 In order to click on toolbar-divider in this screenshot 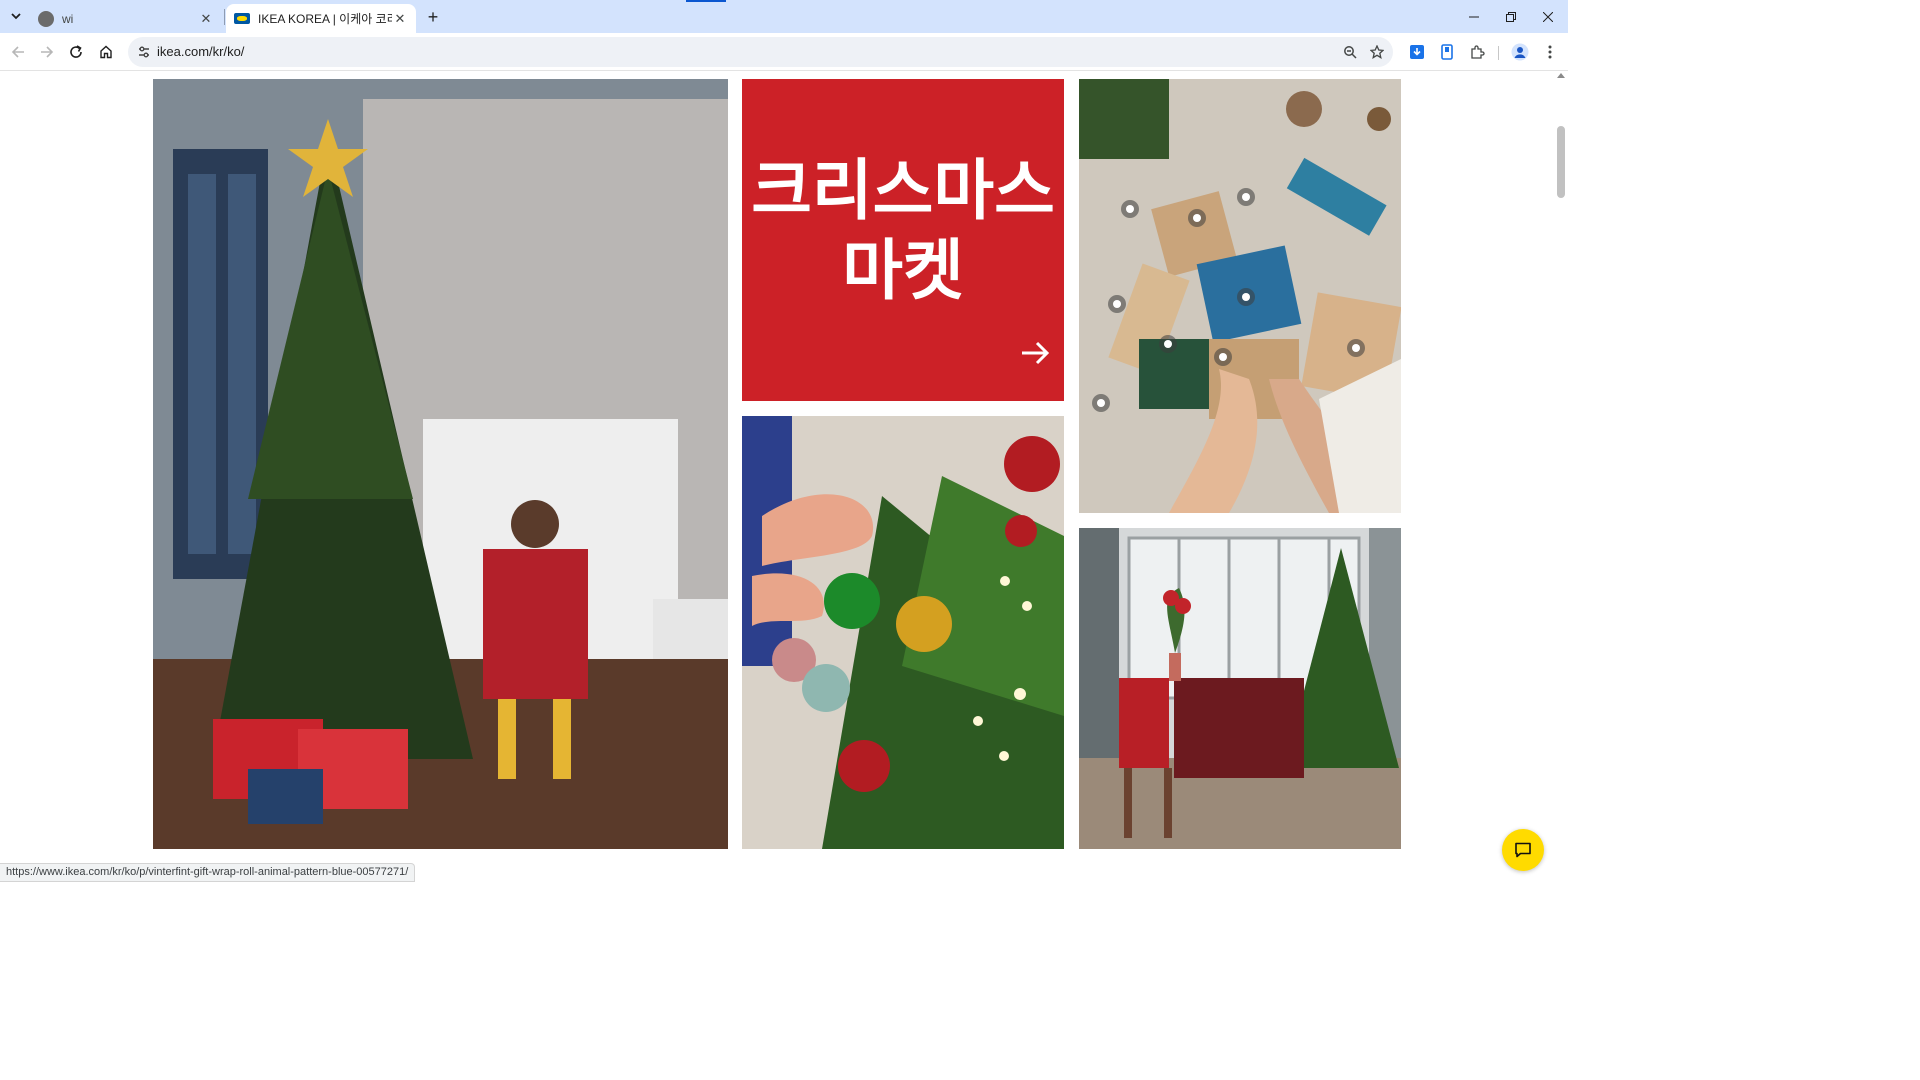, I will do `click(1498, 53)`.